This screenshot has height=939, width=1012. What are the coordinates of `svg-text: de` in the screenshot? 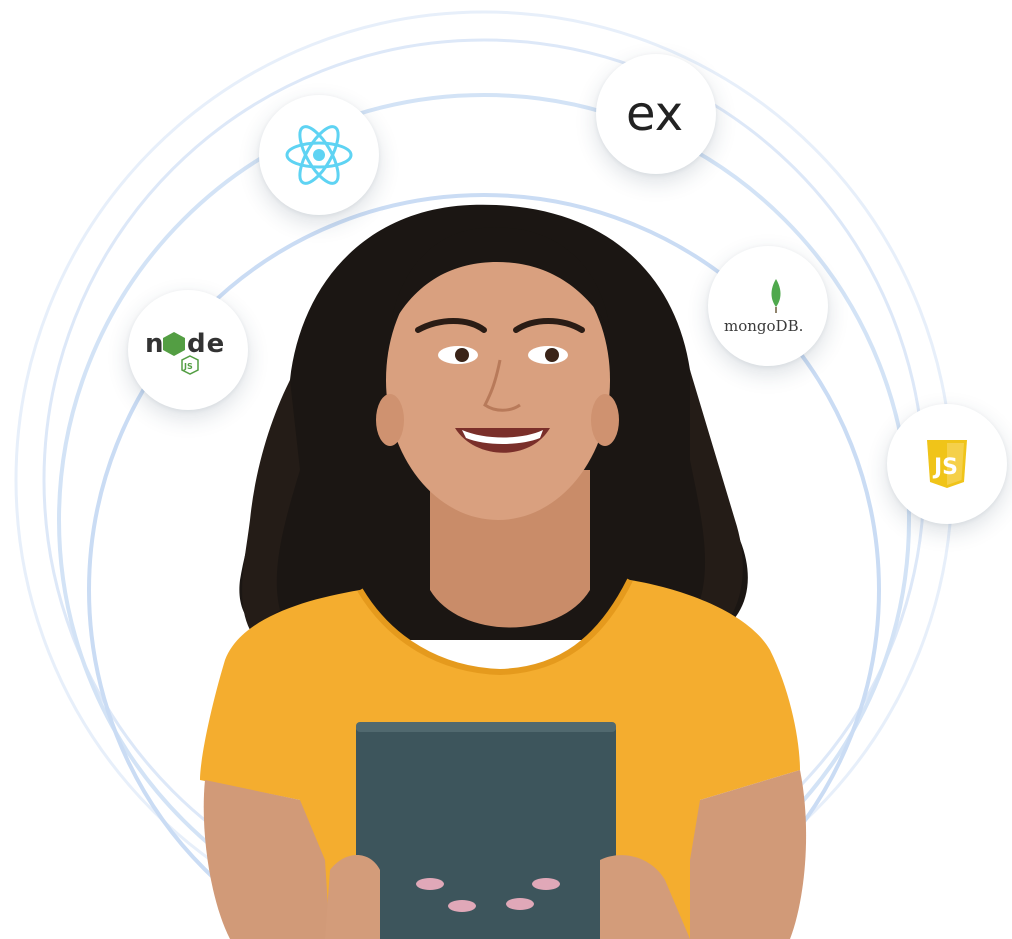 It's located at (206, 344).